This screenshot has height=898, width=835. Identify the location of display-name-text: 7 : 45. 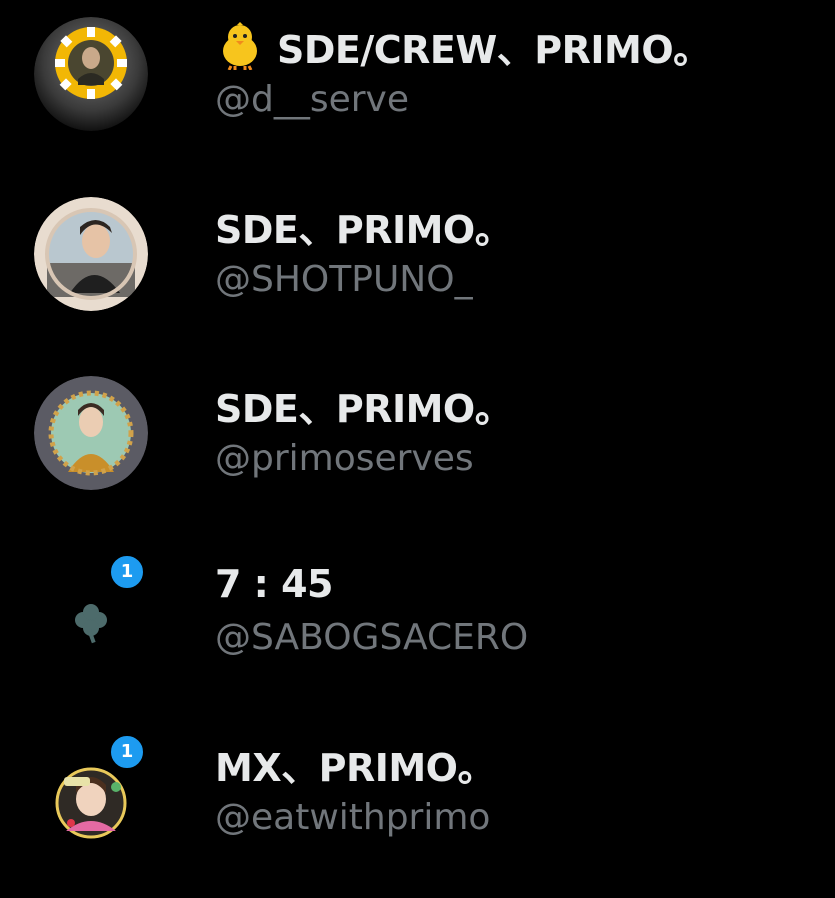
(274, 584).